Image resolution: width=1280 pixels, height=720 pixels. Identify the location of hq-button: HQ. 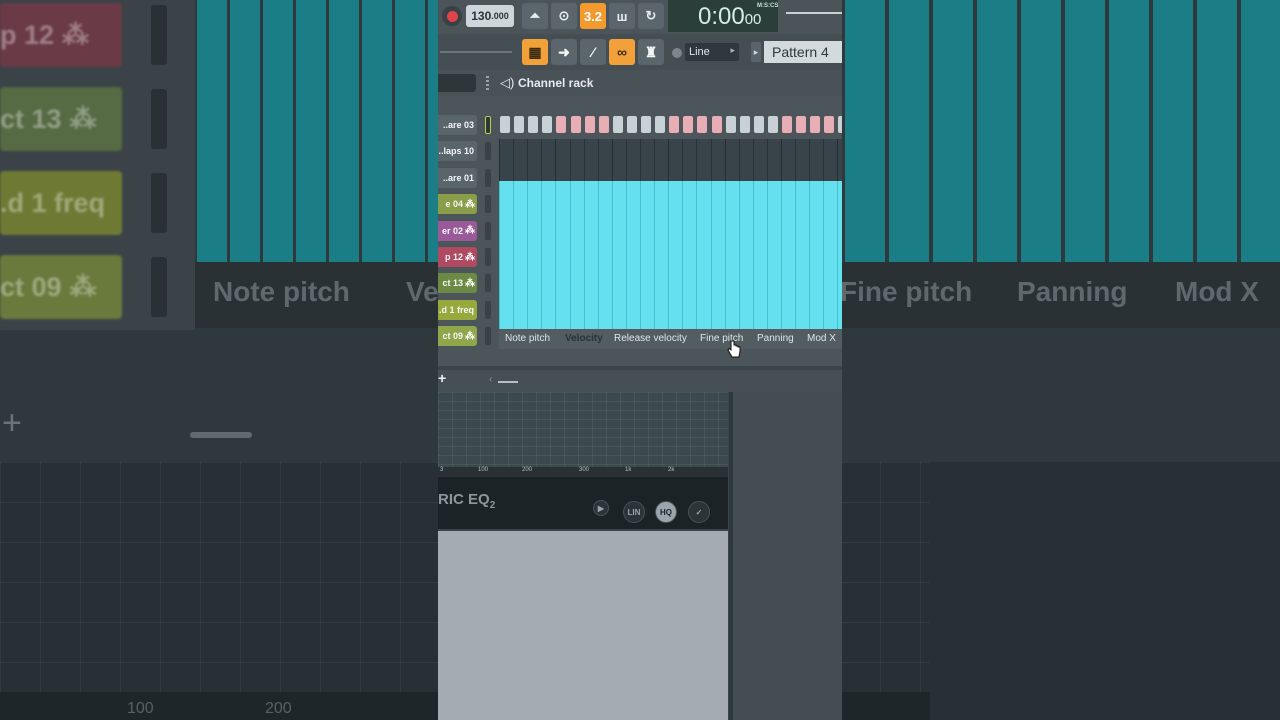
(666, 512).